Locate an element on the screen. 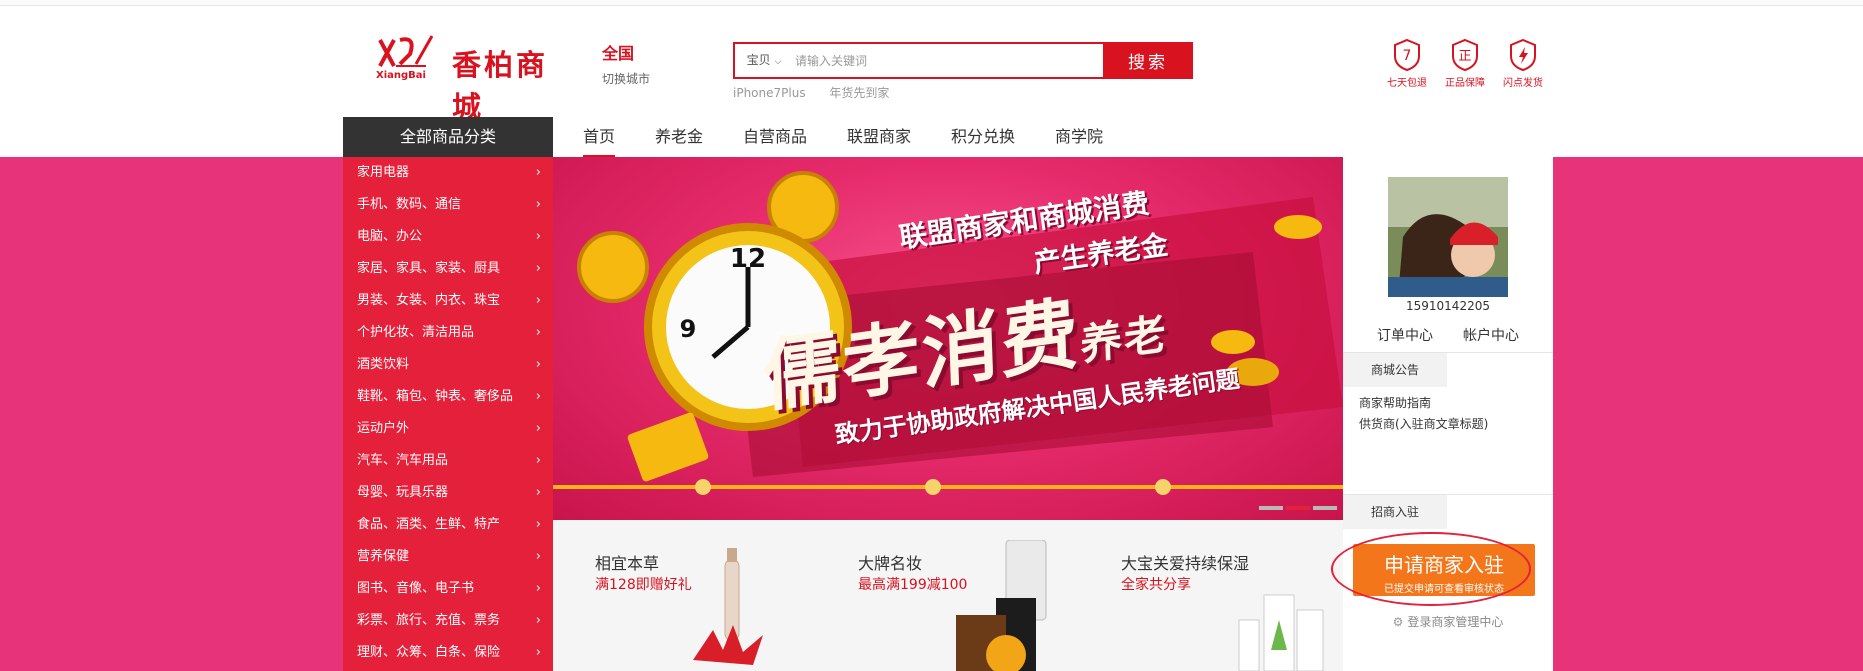 The height and width of the screenshot is (671, 1863). order-center-link: 订单中心 is located at coordinates (1405, 335).